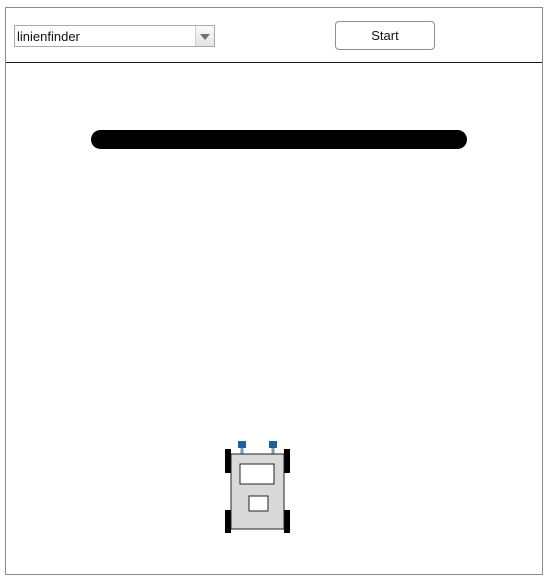  Describe the element at coordinates (228, 461) in the screenshot. I see `front-left-wheel` at that location.